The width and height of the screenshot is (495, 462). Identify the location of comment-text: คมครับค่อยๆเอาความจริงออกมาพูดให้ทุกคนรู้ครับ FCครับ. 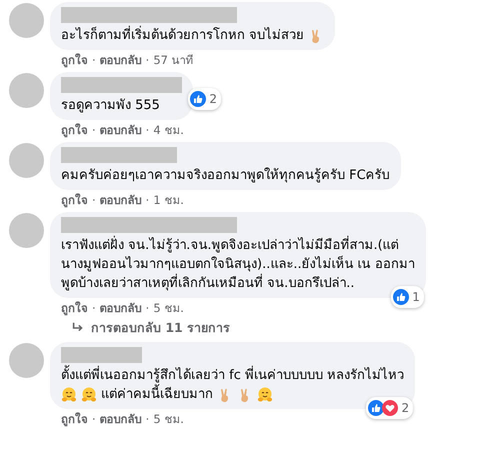
(225, 175).